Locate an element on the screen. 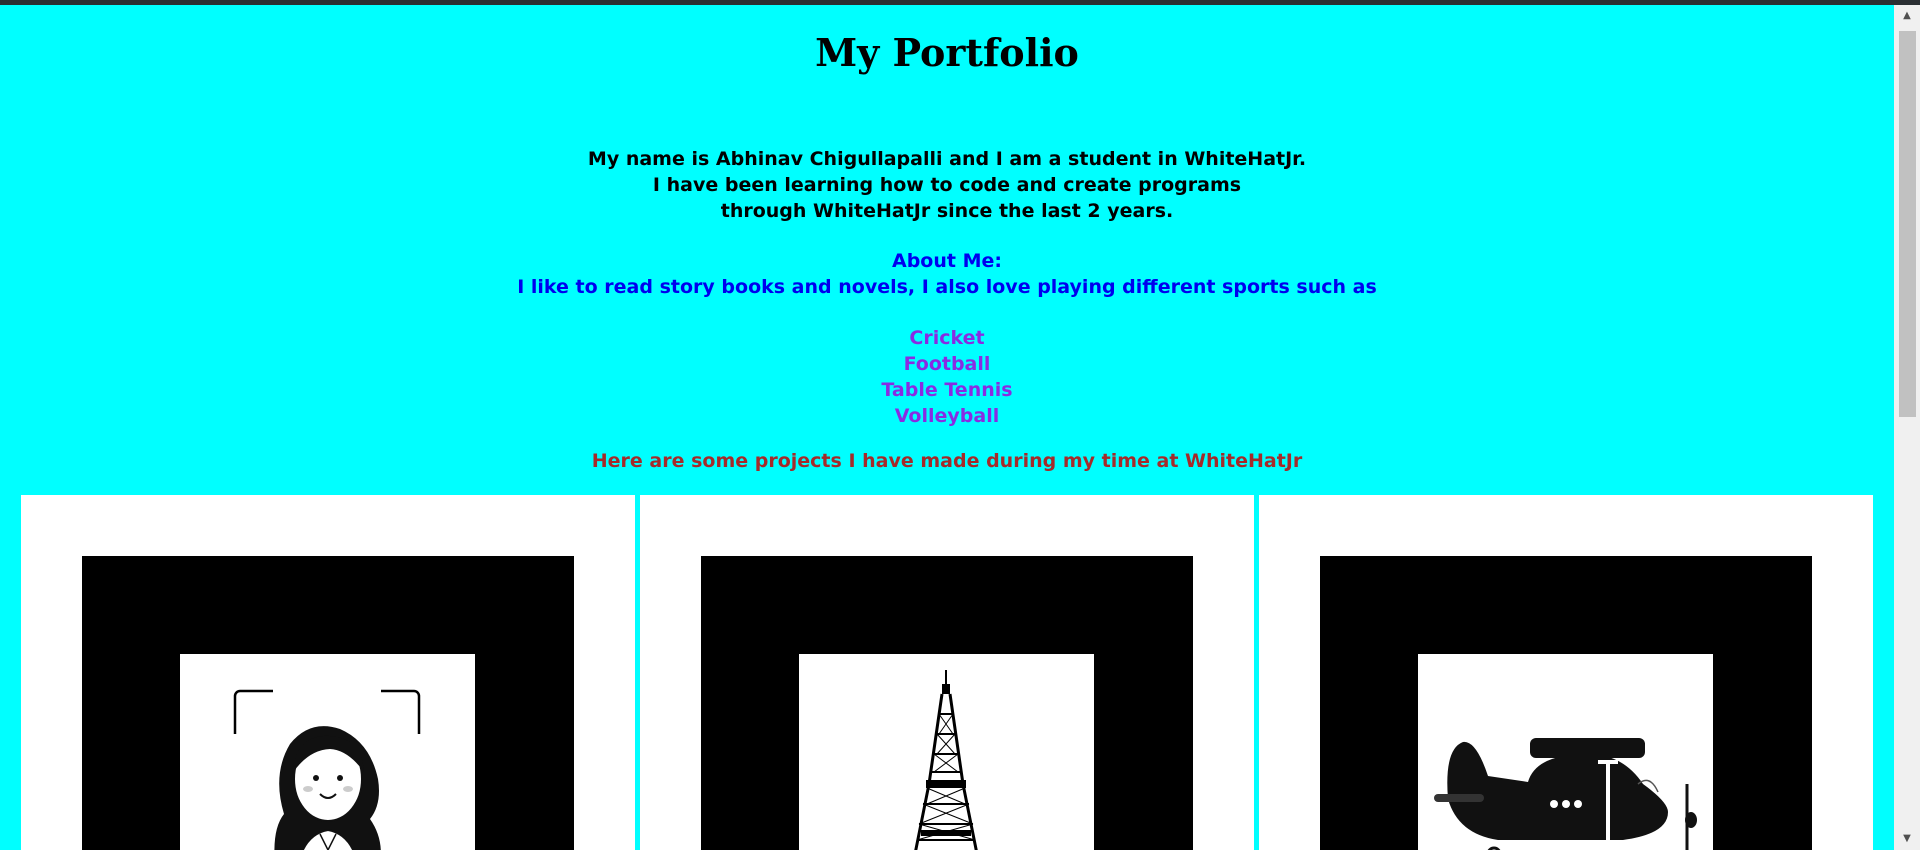 The width and height of the screenshot is (1920, 850). sports-list-item: Cricket is located at coordinates (947, 338).